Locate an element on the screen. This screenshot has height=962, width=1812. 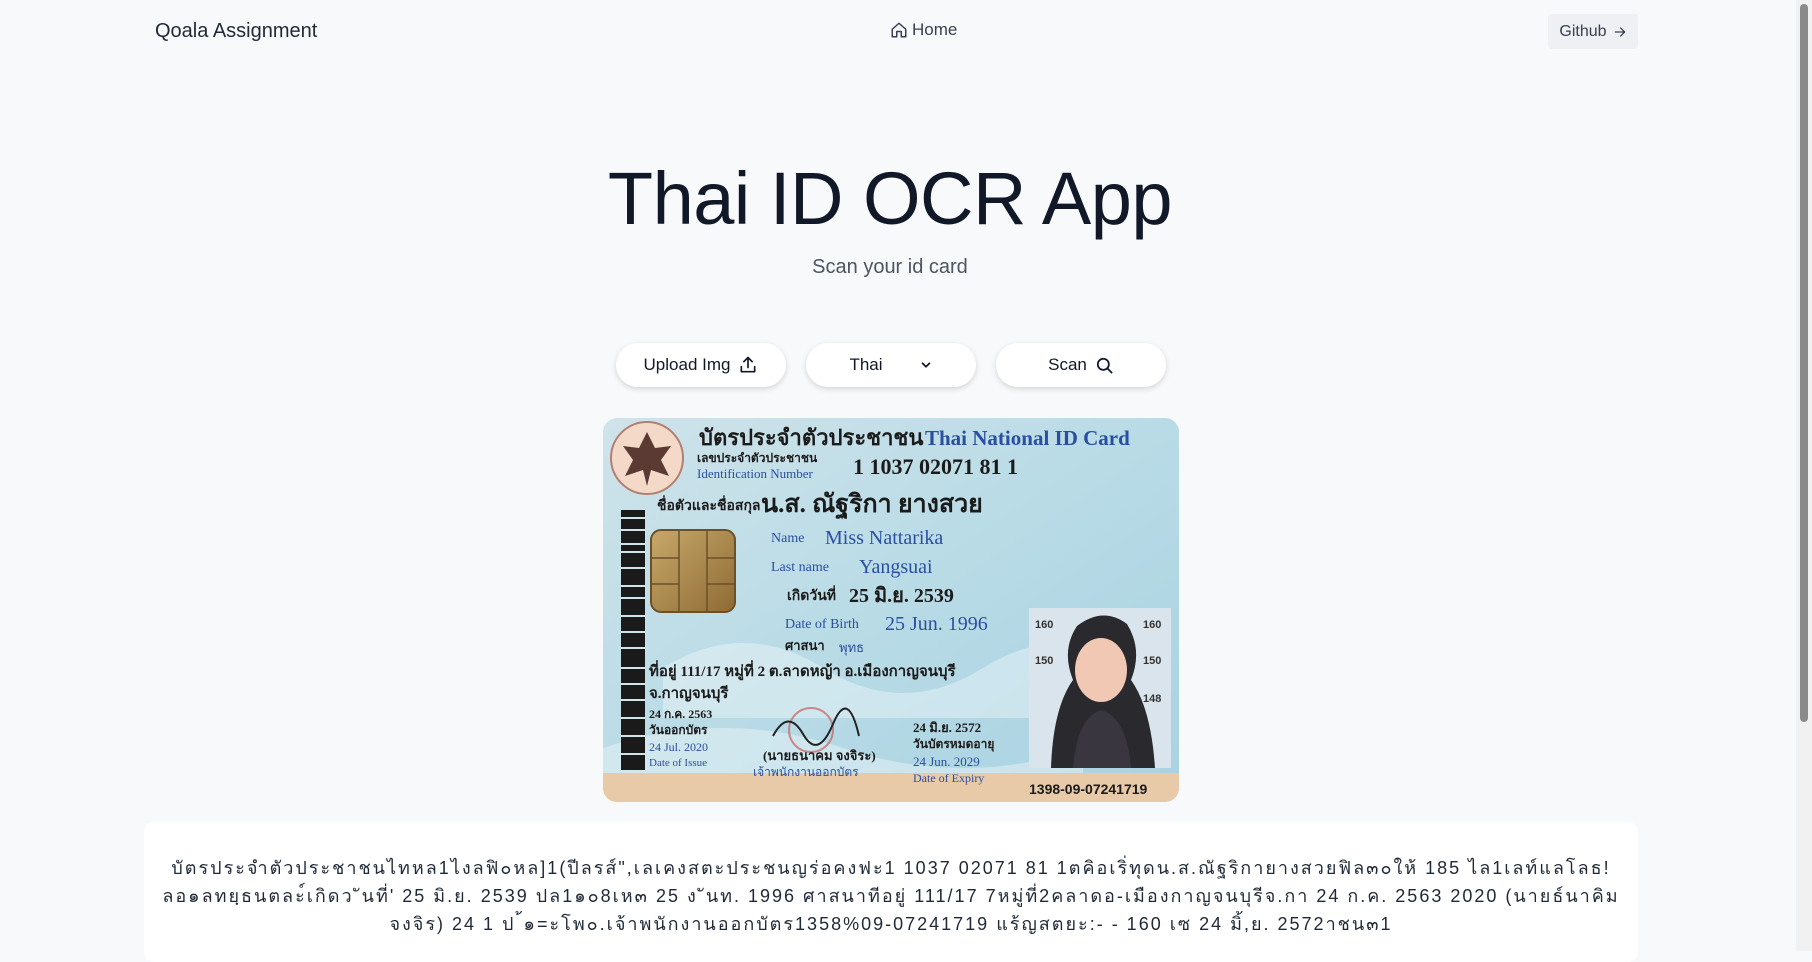
upload-image-button: Upload Img is located at coordinates (701, 365).